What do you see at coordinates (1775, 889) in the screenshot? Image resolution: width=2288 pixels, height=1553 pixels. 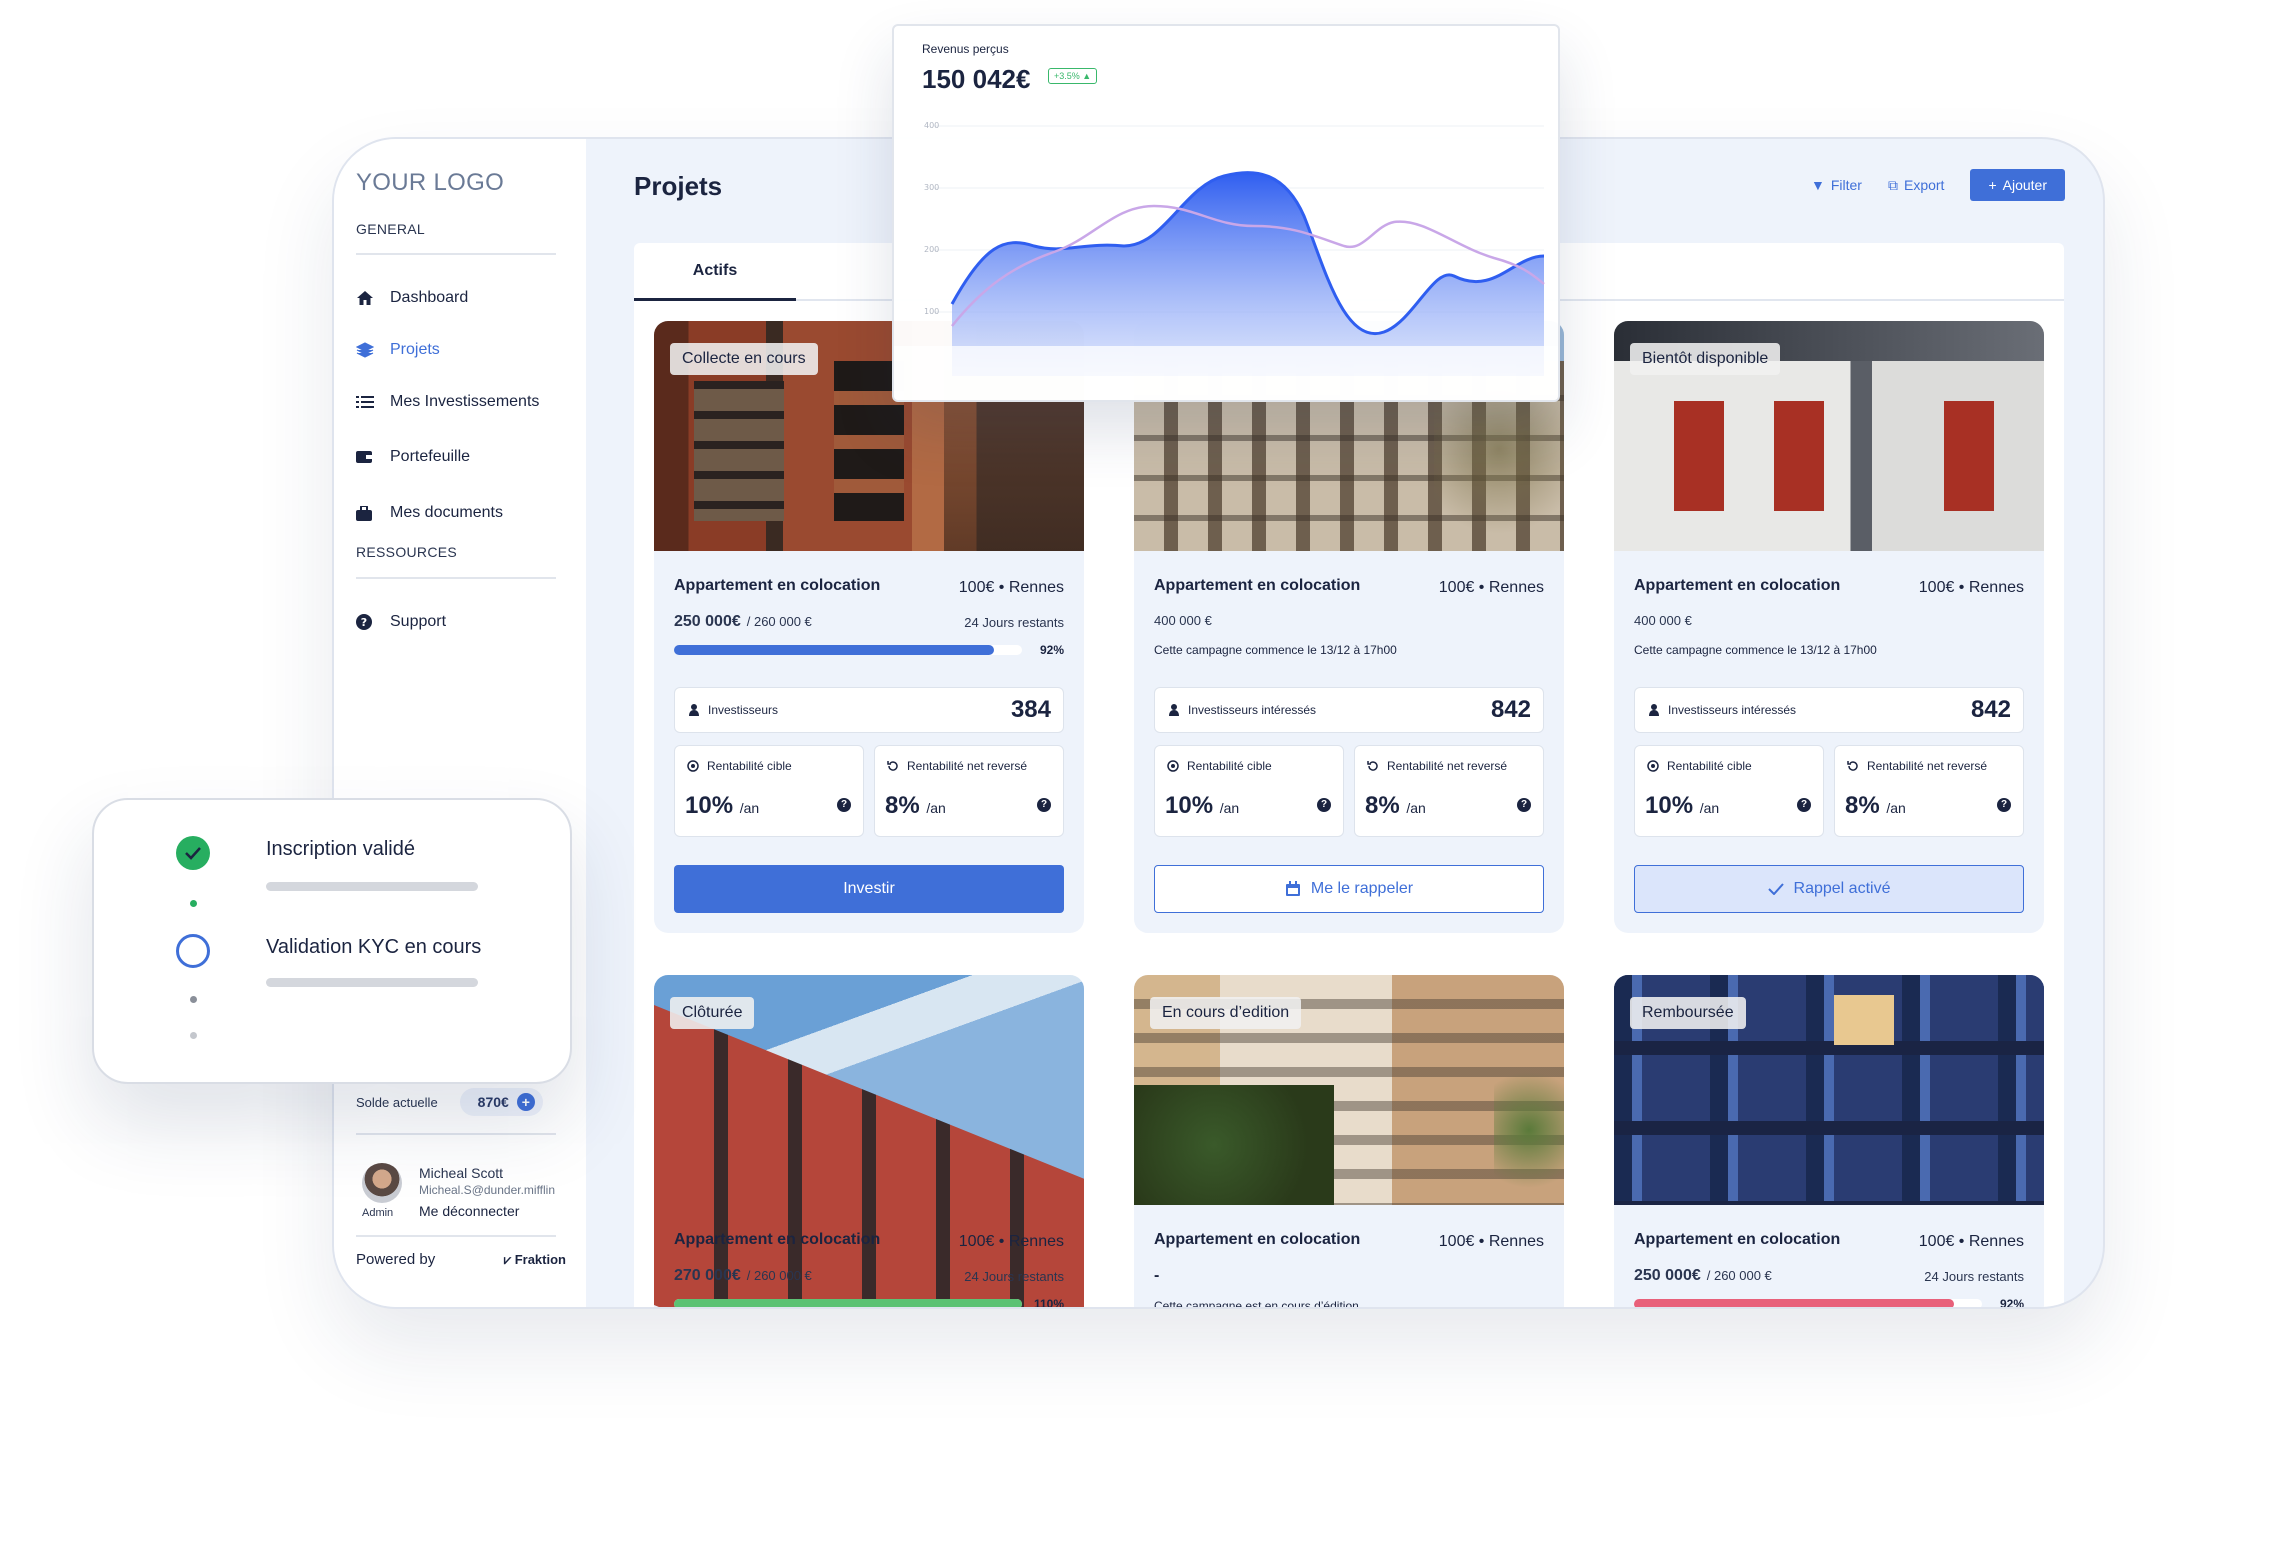 I see `check-icon` at bounding box center [1775, 889].